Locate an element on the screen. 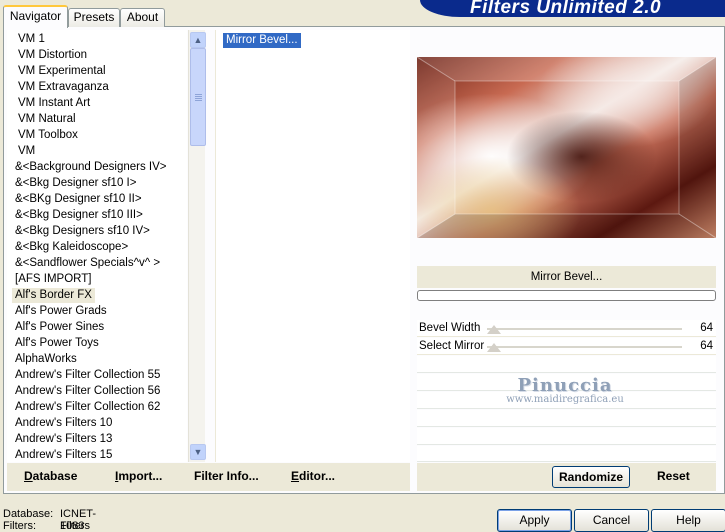 The height and width of the screenshot is (532, 725). filter-list-item: VM Extravaganza is located at coordinates (63, 87).